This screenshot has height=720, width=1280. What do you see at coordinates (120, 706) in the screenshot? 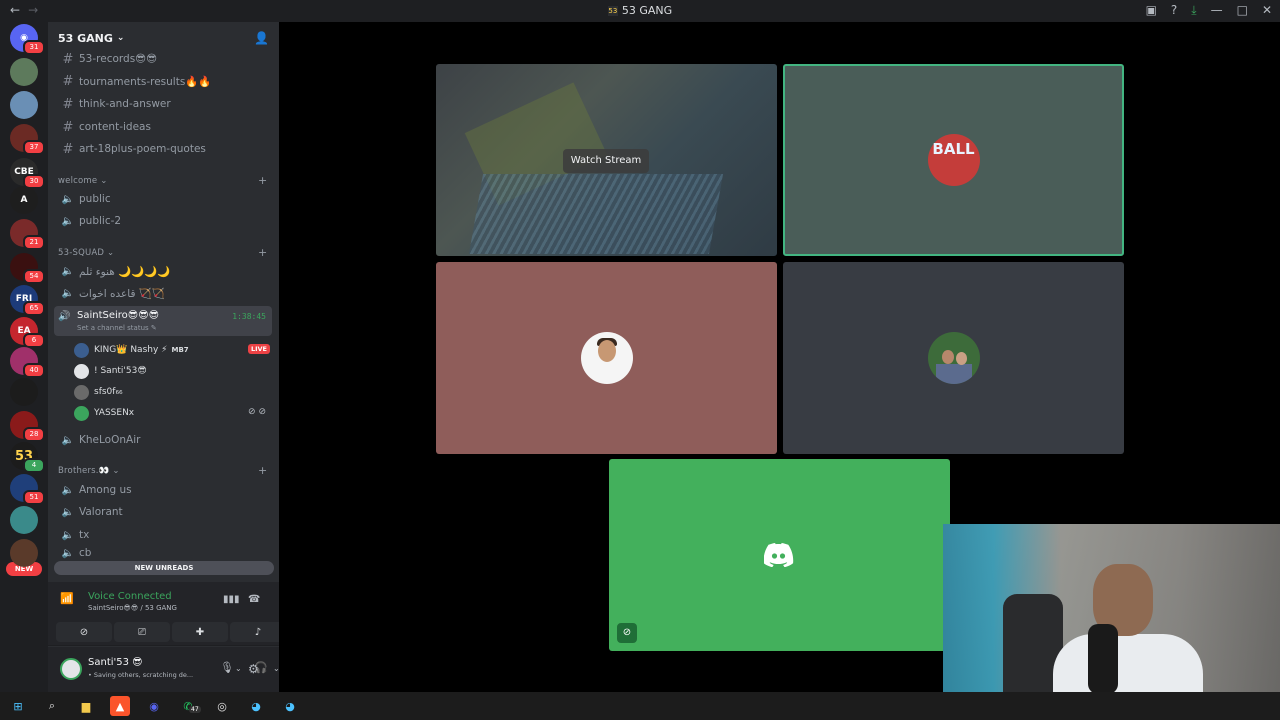
I see `brave-browser-icon: ▲` at bounding box center [120, 706].